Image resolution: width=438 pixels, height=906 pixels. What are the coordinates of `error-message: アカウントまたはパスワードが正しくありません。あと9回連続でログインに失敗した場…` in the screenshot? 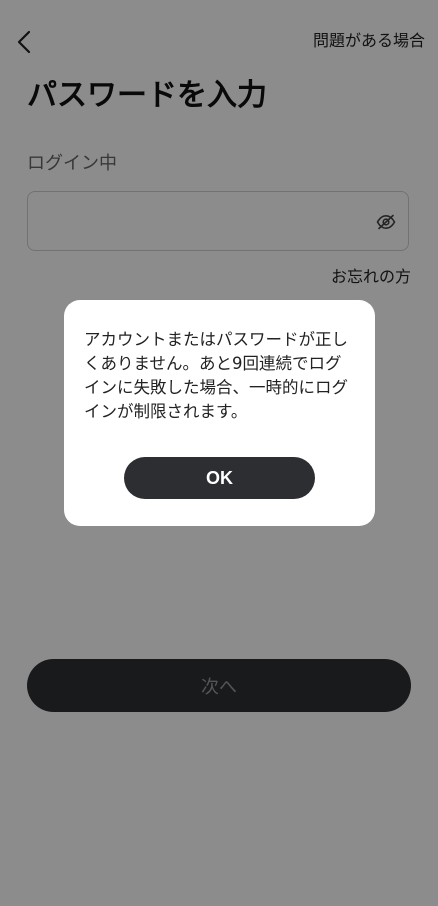 It's located at (216, 375).